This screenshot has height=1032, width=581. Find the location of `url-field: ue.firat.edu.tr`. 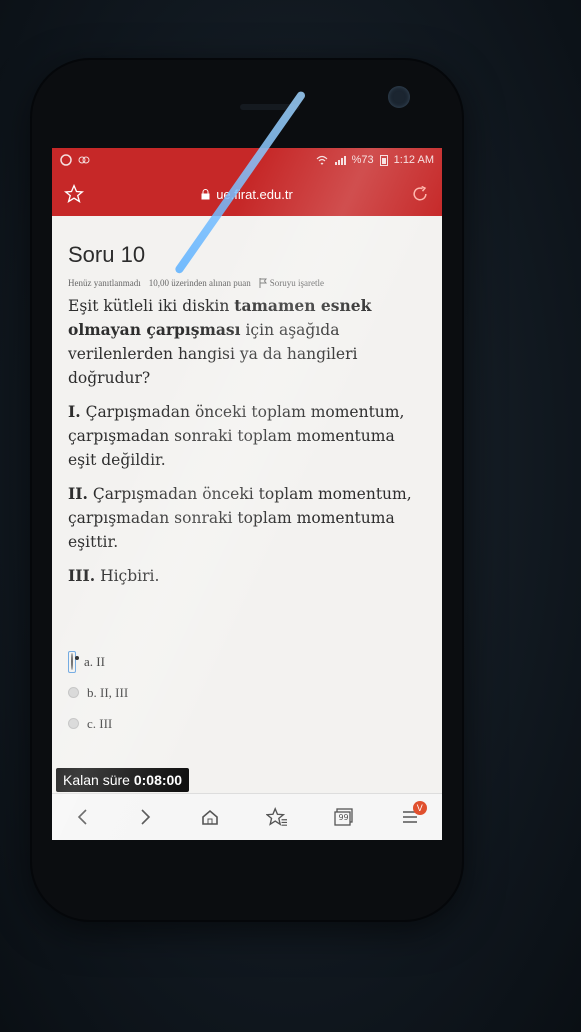

url-field: ue.firat.edu.tr is located at coordinates (247, 194).